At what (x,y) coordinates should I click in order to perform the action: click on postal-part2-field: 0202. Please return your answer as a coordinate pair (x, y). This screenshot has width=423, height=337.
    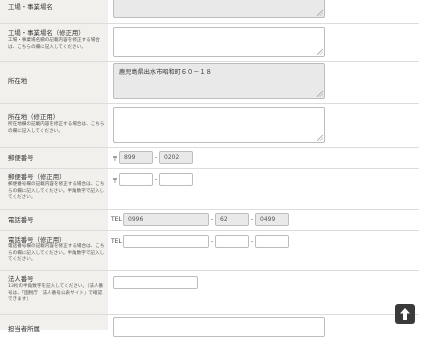
    Looking at the image, I should click on (176, 157).